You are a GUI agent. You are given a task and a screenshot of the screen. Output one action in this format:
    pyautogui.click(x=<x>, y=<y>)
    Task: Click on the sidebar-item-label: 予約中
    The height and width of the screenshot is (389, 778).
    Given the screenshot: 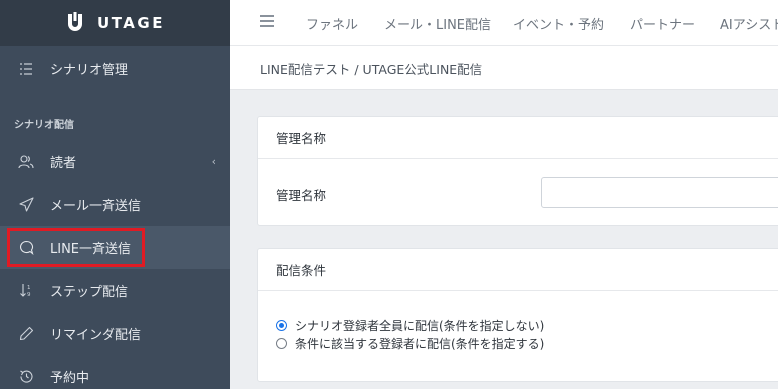 What is the action you would take?
    pyautogui.click(x=70, y=378)
    